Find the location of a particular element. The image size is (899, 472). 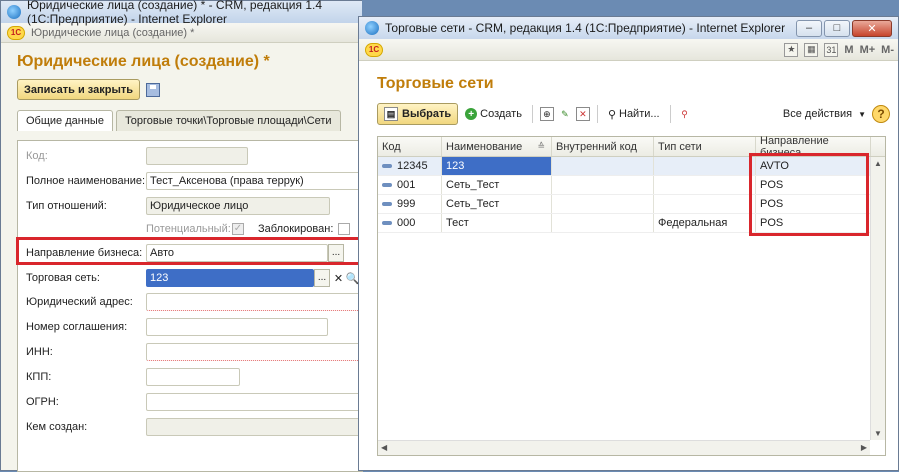

list-title: Торговые сети is located at coordinates (435, 83).